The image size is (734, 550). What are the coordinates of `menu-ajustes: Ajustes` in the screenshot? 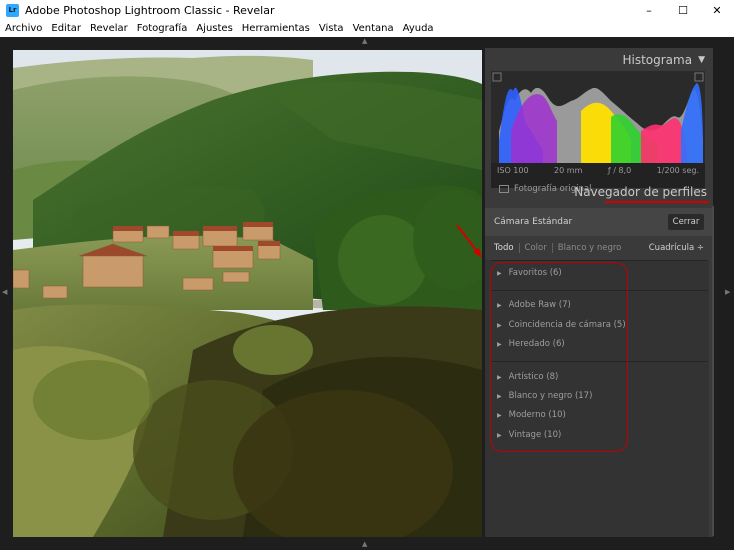 It's located at (214, 28).